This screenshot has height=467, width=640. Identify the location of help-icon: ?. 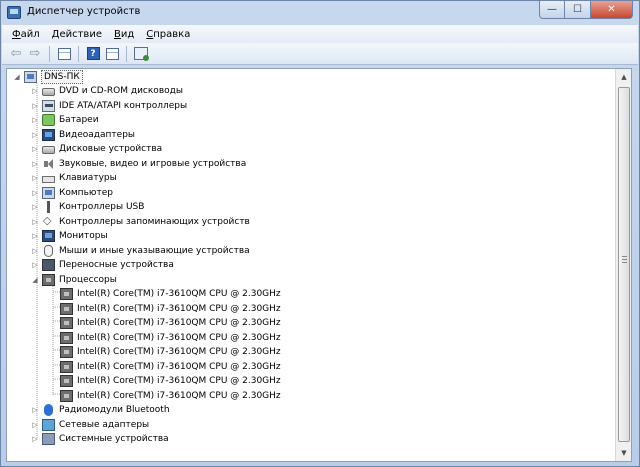
(93, 53).